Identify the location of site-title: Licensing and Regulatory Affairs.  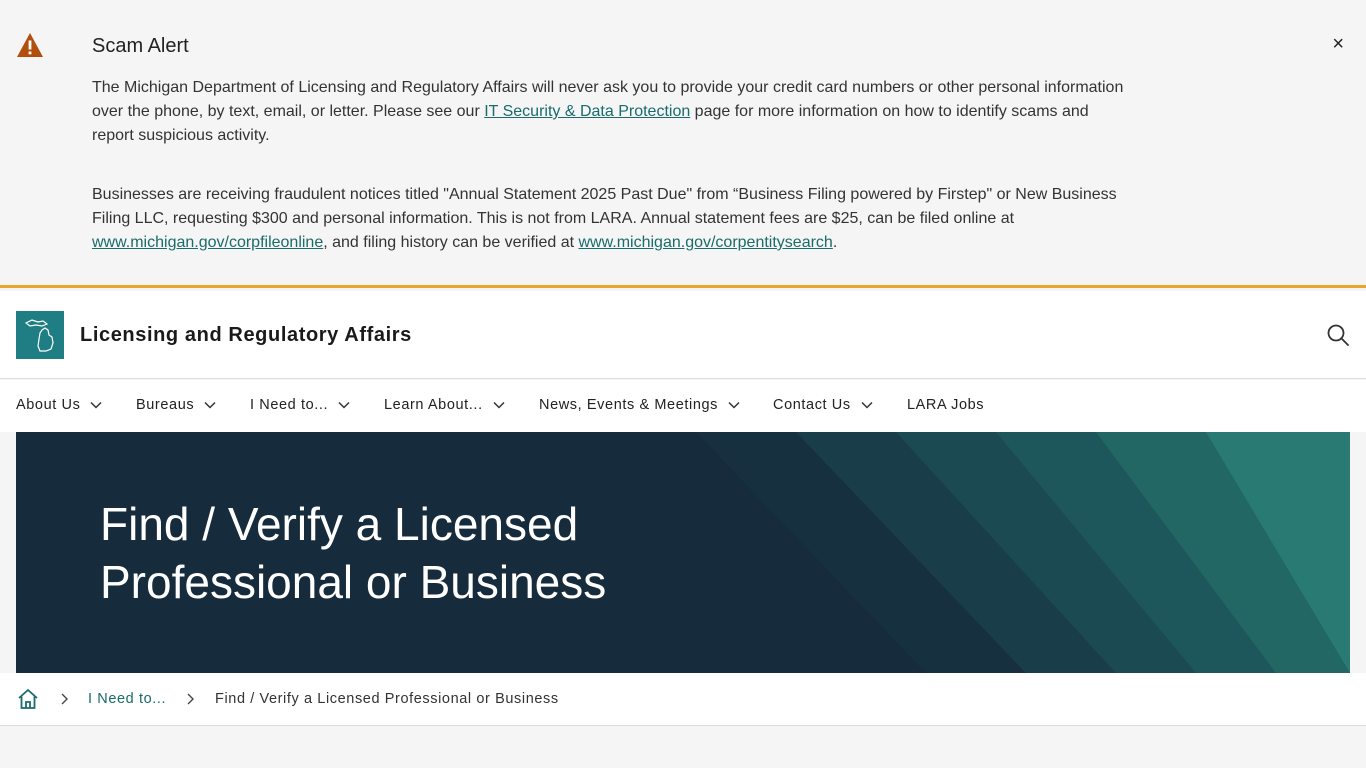
(246, 335).